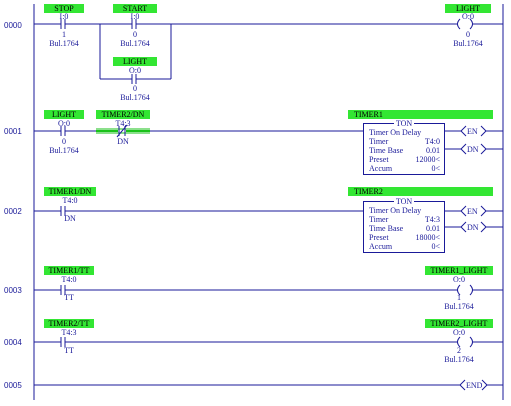 This screenshot has width=511, height=406. What do you see at coordinates (13, 131) in the screenshot?
I see `rung-number: 0001` at bounding box center [13, 131].